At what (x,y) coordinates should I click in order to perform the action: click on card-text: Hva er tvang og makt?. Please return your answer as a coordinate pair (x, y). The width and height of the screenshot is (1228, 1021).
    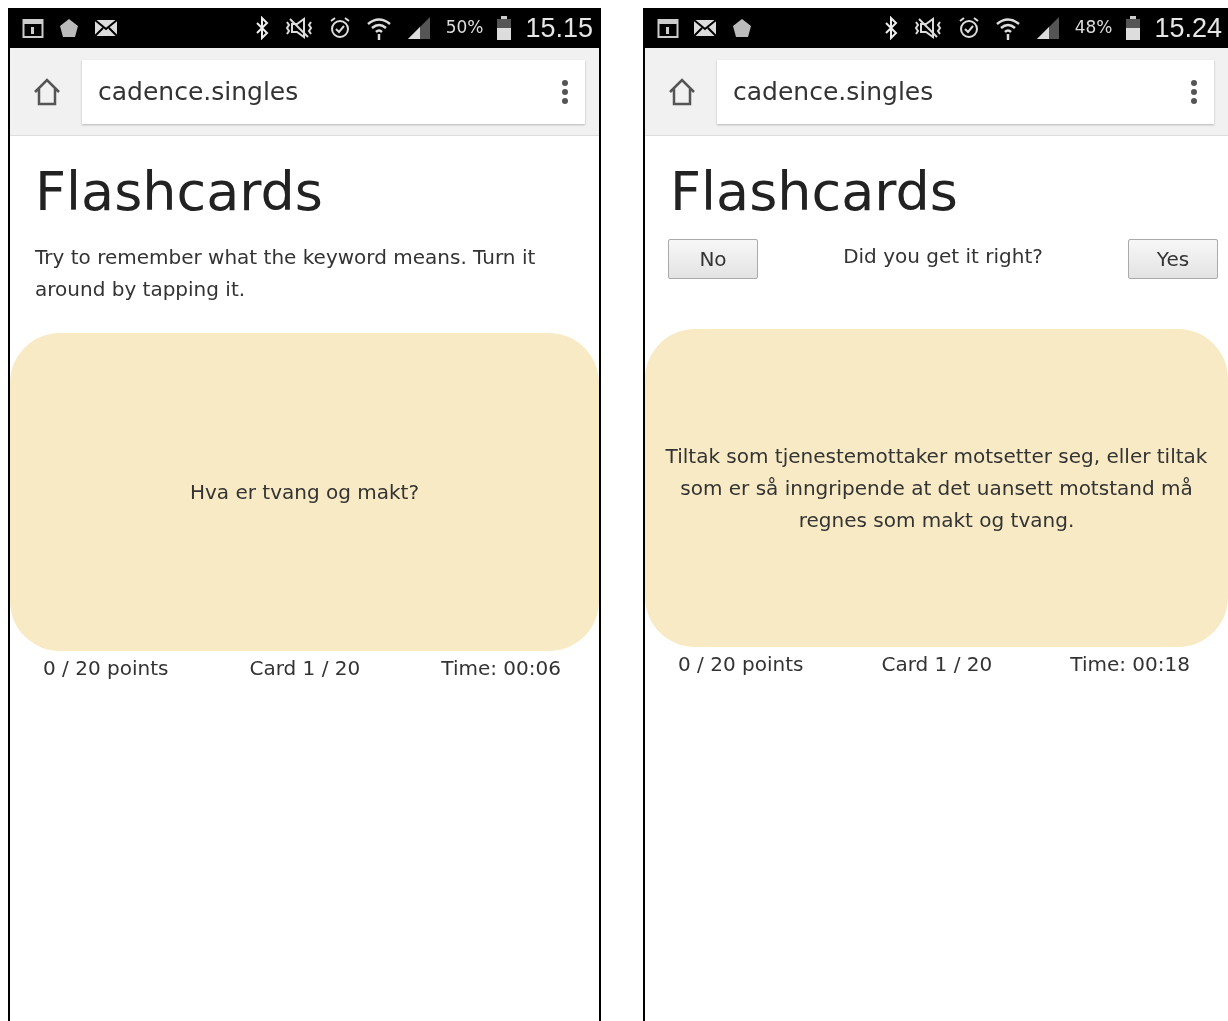
    Looking at the image, I should click on (304, 493).